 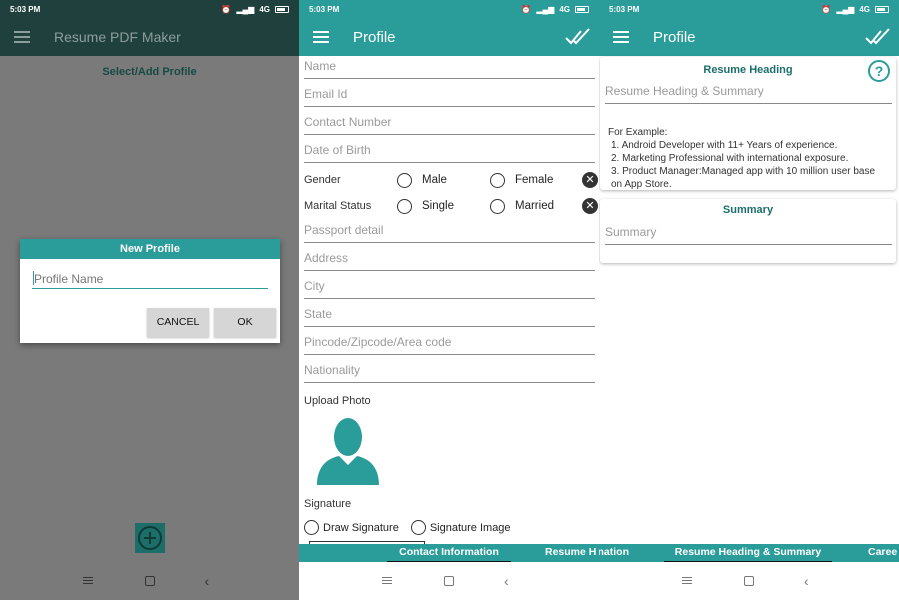 What do you see at coordinates (748, 70) in the screenshot?
I see `card-title: Resume Heading` at bounding box center [748, 70].